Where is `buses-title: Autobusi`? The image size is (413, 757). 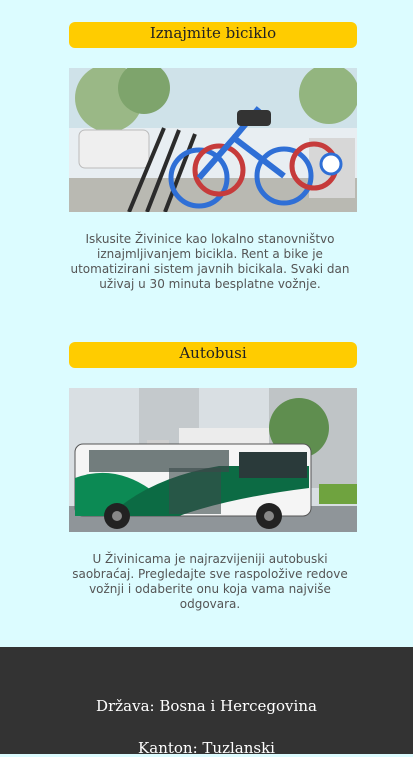
buses-title: Autobusi is located at coordinates (213, 355).